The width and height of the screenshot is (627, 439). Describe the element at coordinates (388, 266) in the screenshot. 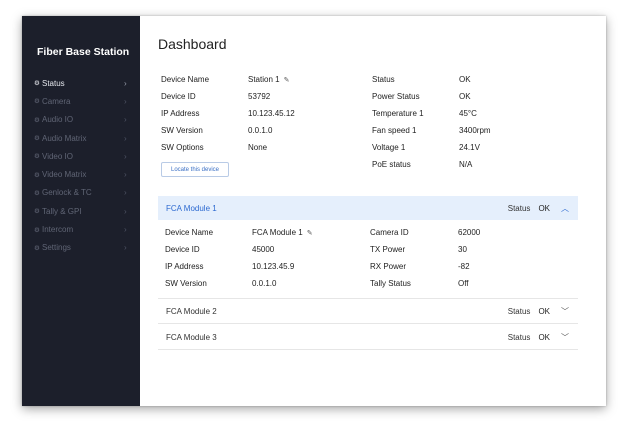

I see `rx-power-label: RX Power` at that location.